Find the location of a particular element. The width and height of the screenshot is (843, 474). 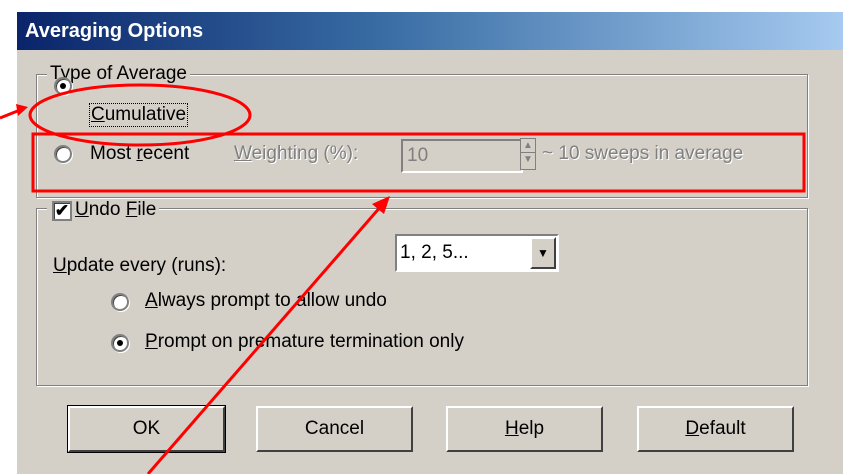

left-arrowhead is located at coordinates (22, 110).